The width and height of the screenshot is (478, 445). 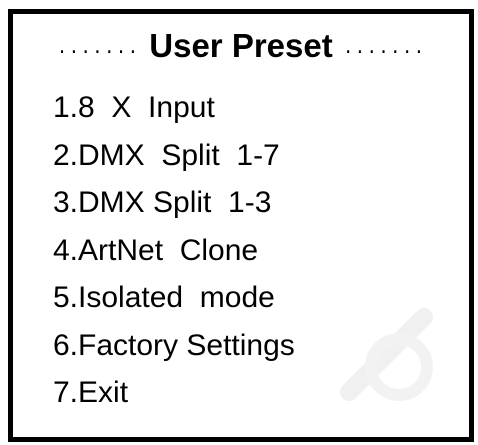 I want to click on menu-item-exit: 7.Exit, so click(x=174, y=393).